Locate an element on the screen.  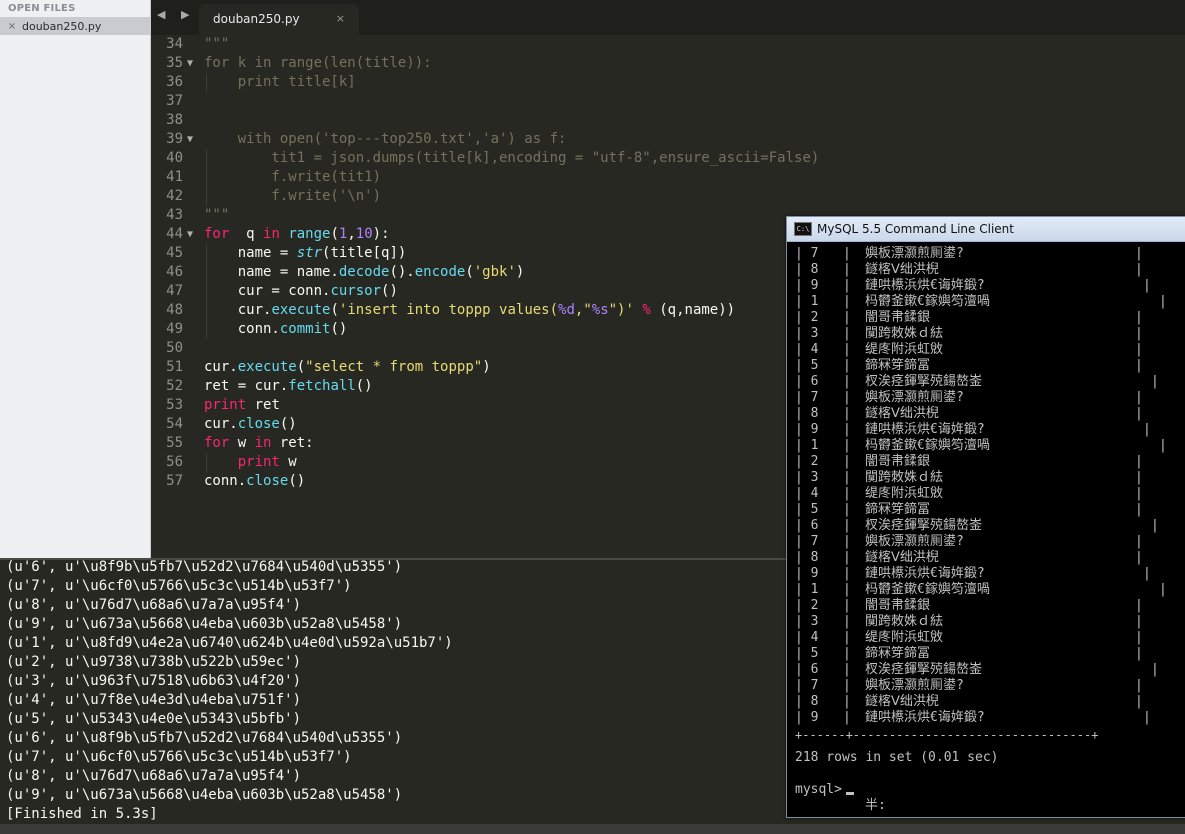
code-token: """ is located at coordinates (217, 44).